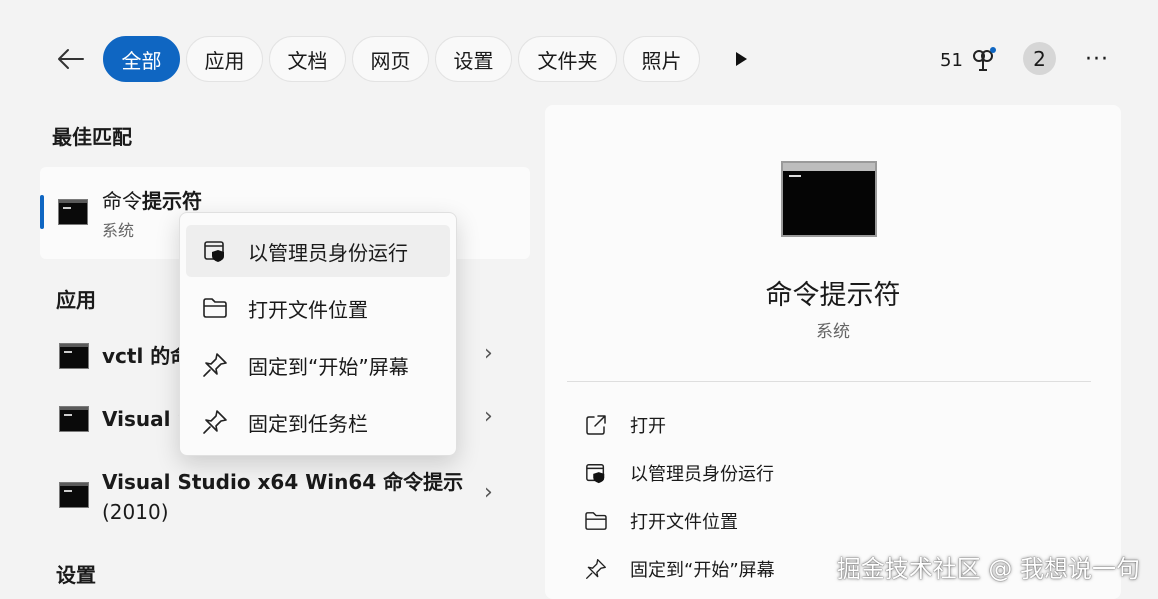 This screenshot has width=1158, height=599. Describe the element at coordinates (122, 201) in the screenshot. I see `best-match-title-prefix: 命令` at that location.